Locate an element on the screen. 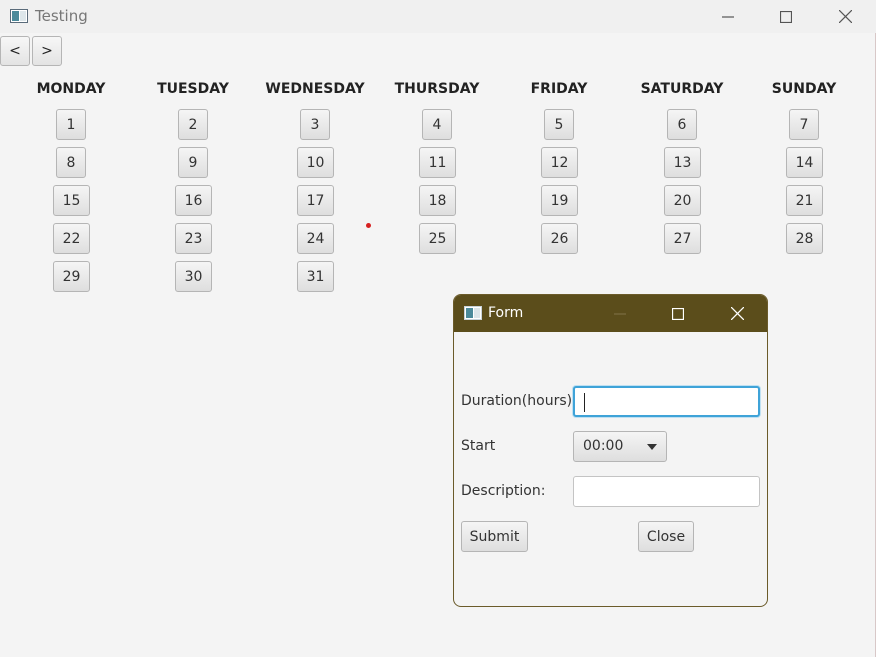 Image resolution: width=876 pixels, height=657 pixels. close-form-button: Close is located at coordinates (666, 536).